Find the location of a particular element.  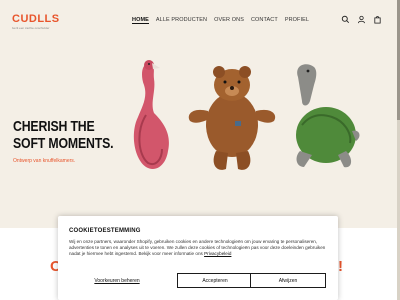

turtle-toy is located at coordinates (328, 116).